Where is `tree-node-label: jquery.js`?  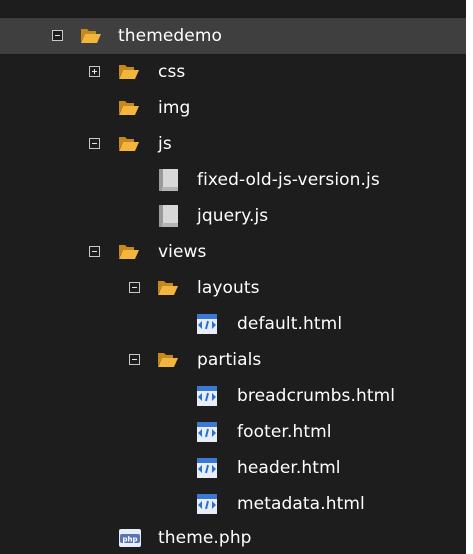
tree-node-label: jquery.js is located at coordinates (233, 216).